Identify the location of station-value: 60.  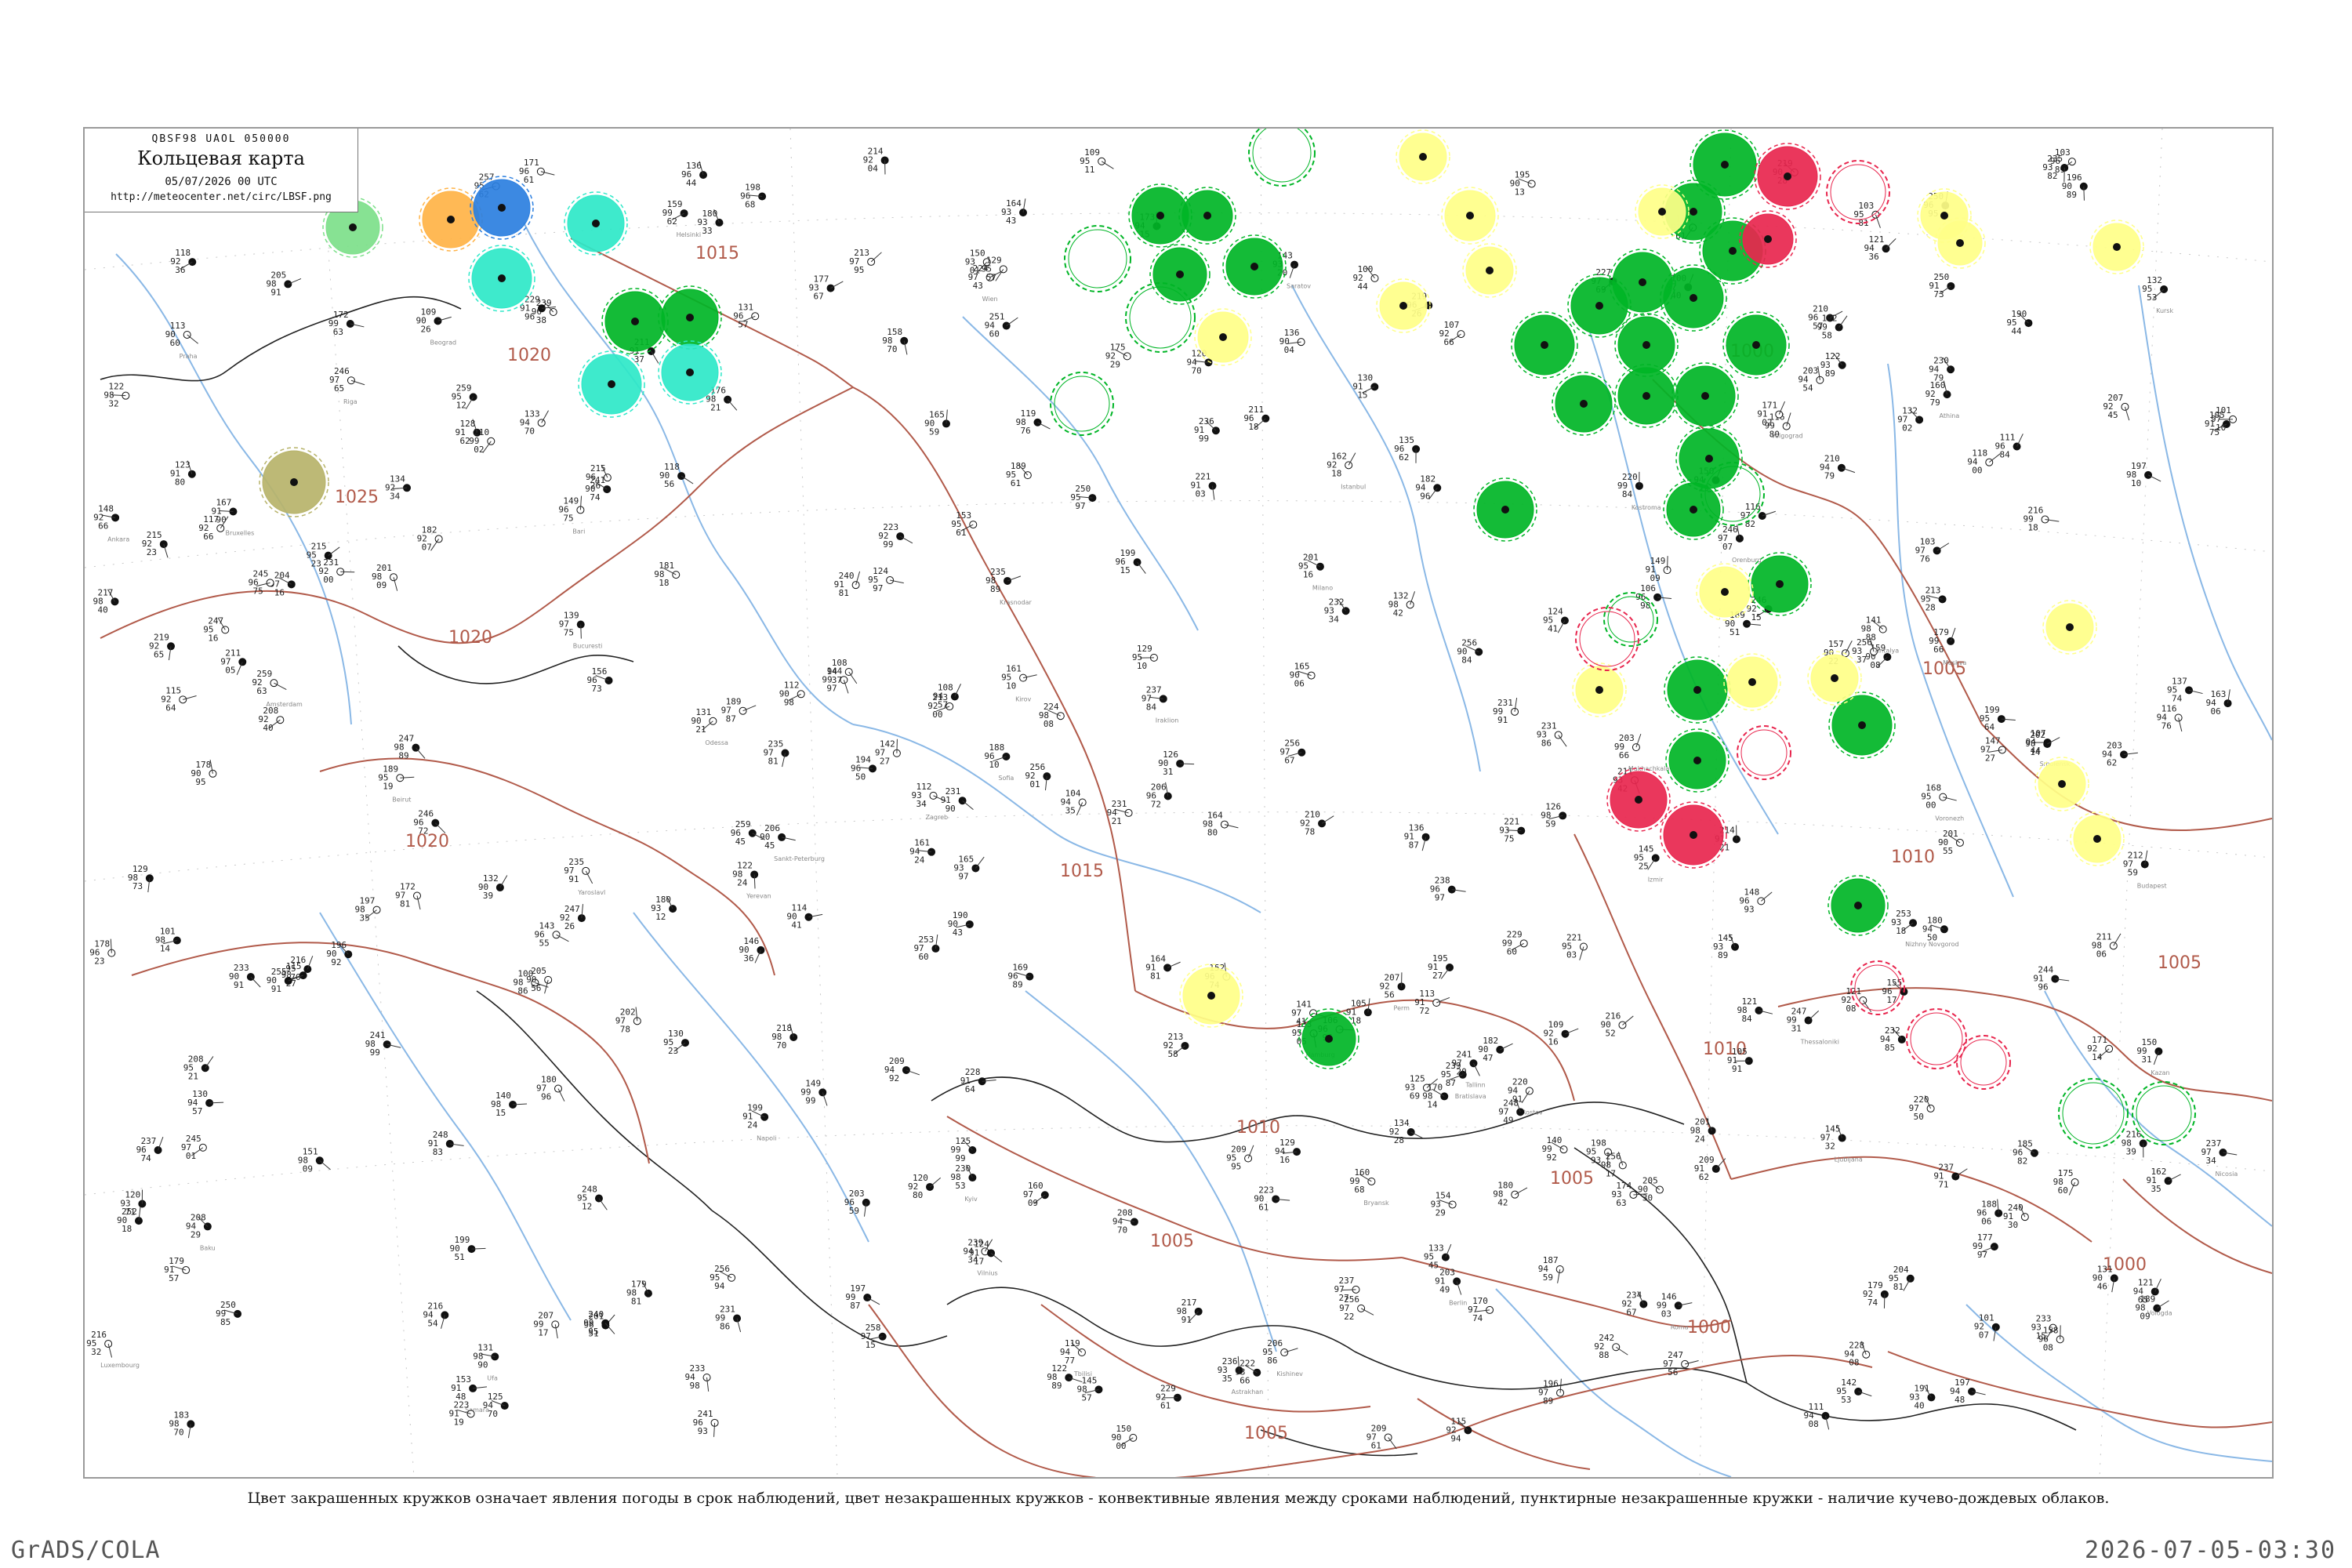
(994, 334).